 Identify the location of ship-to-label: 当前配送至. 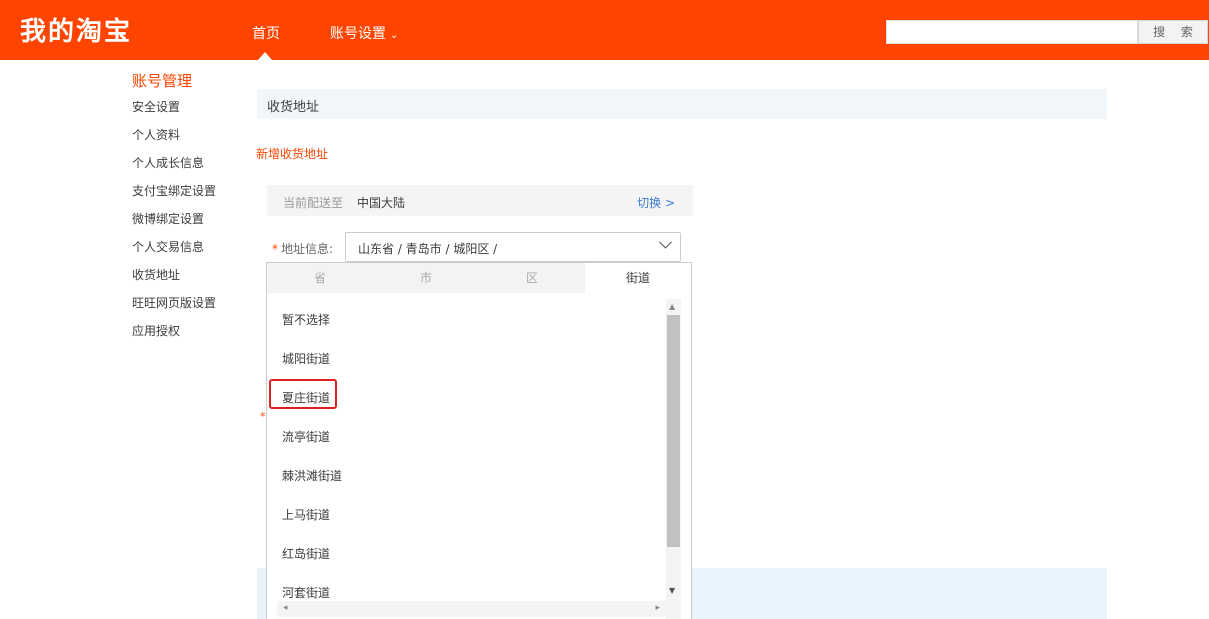
(313, 203).